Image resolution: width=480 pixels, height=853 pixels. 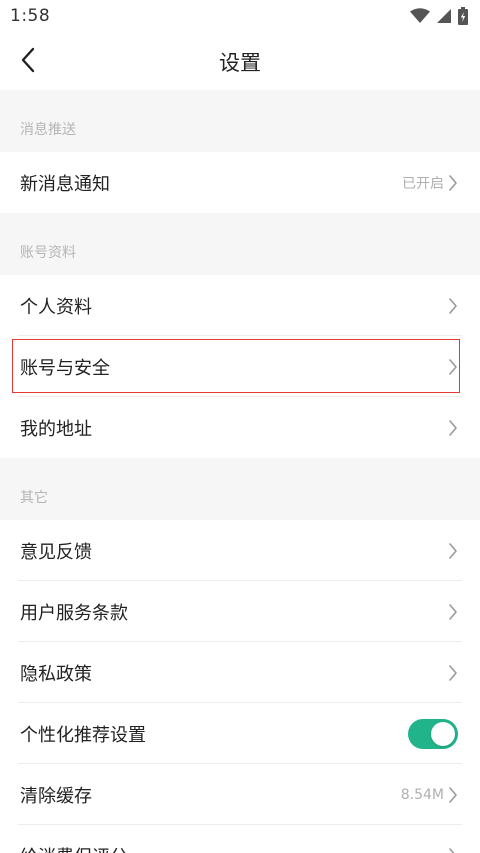 I want to click on row-my-address: 我的地址, so click(x=240, y=427).